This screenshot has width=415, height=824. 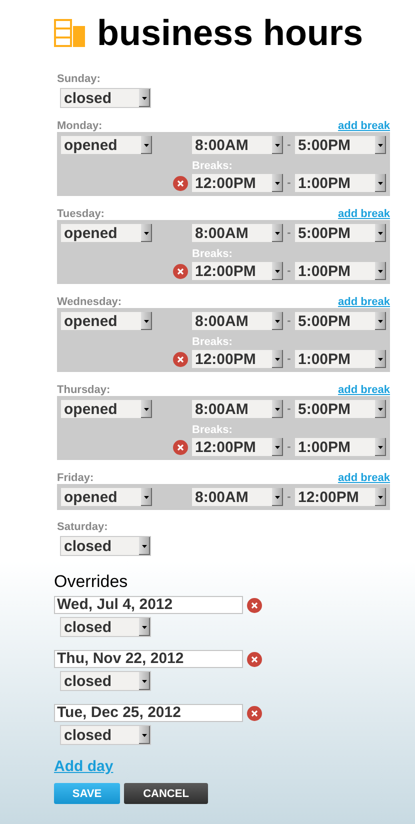 What do you see at coordinates (230, 33) in the screenshot?
I see `page-title: business hours` at bounding box center [230, 33].